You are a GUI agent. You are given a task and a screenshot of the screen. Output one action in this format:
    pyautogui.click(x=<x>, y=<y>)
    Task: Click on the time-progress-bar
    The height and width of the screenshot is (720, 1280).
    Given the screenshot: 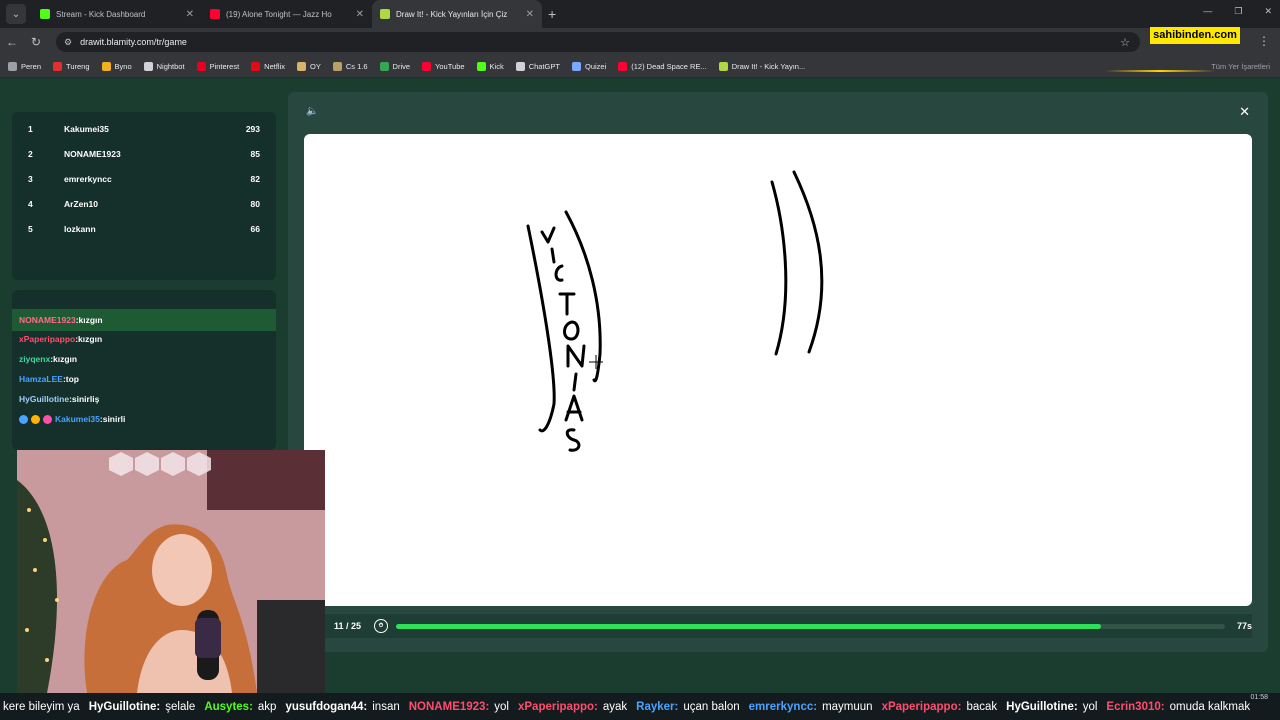 What is the action you would take?
    pyautogui.click(x=810, y=626)
    